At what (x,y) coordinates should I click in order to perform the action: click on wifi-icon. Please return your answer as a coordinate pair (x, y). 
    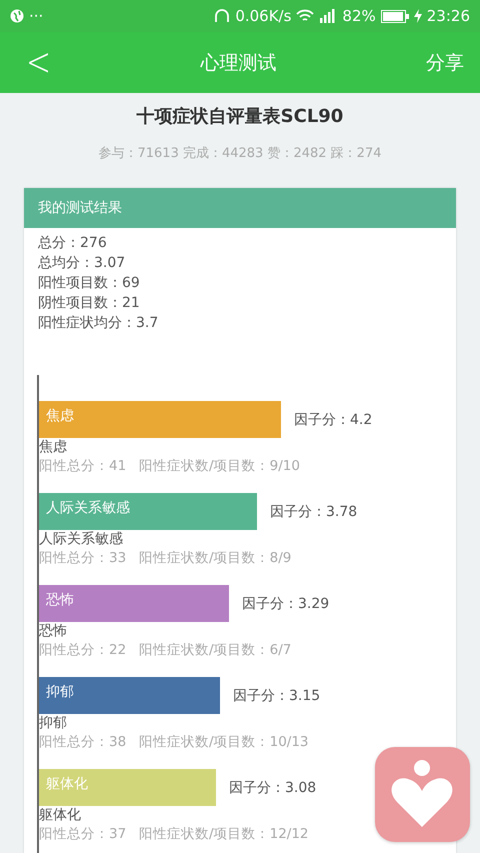
    Looking at the image, I should click on (305, 16).